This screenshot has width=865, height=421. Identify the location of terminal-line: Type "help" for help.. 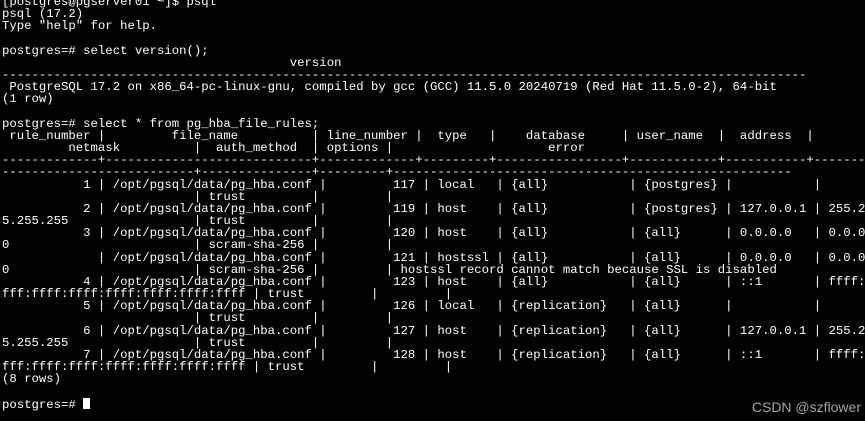
(79, 26).